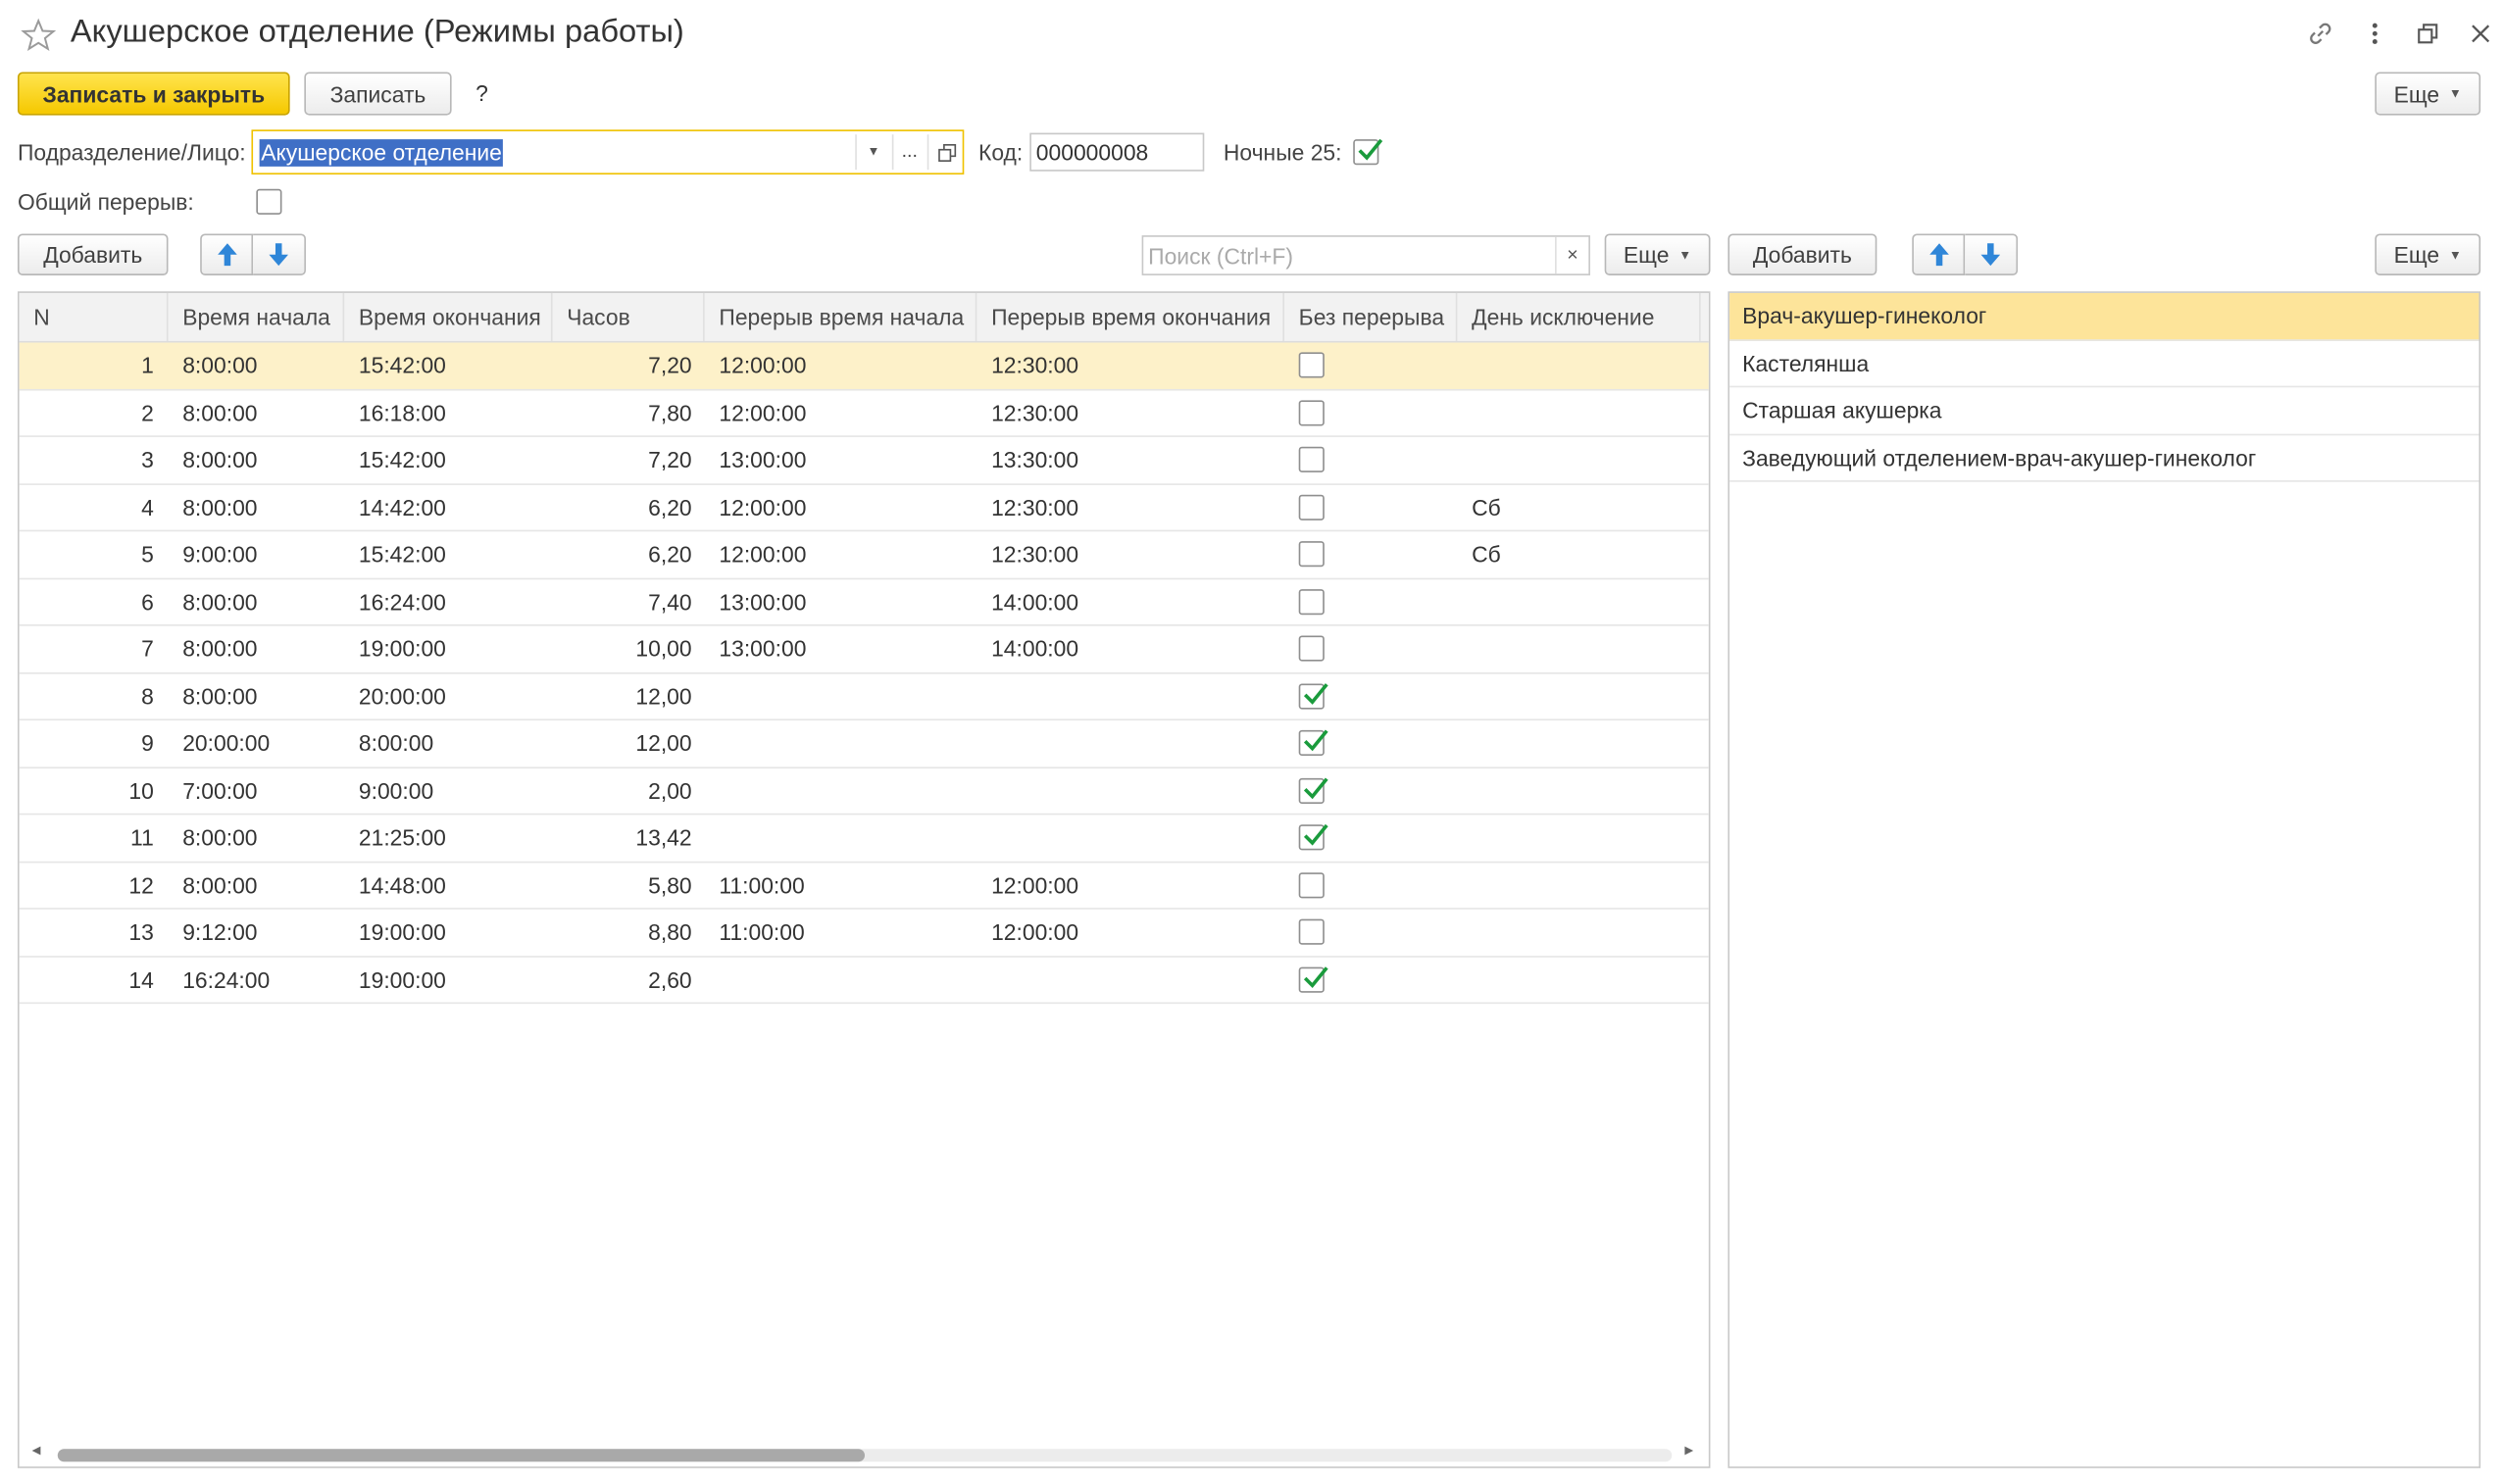  Describe the element at coordinates (279, 254) in the screenshot. I see `move-down-button` at that location.